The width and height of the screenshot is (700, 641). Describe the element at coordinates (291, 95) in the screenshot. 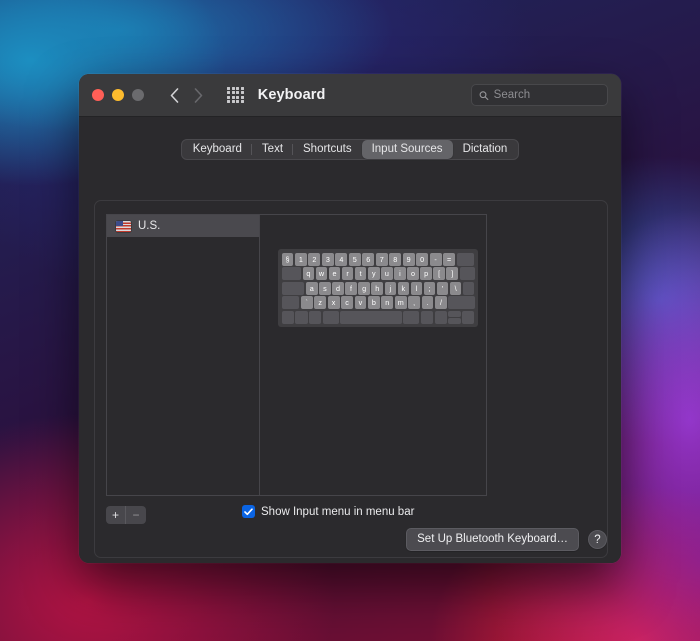

I see `page-title: Keyboard` at that location.